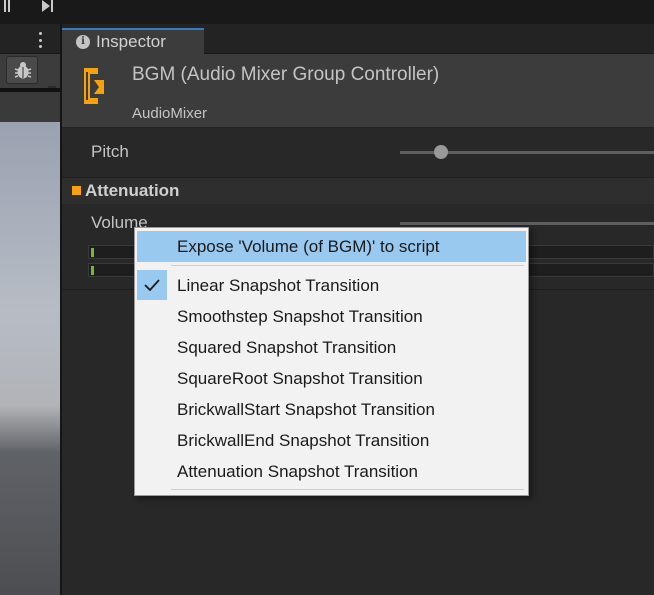 This screenshot has height=595, width=654. I want to click on tab-inspector-label: Inspector, so click(131, 41).